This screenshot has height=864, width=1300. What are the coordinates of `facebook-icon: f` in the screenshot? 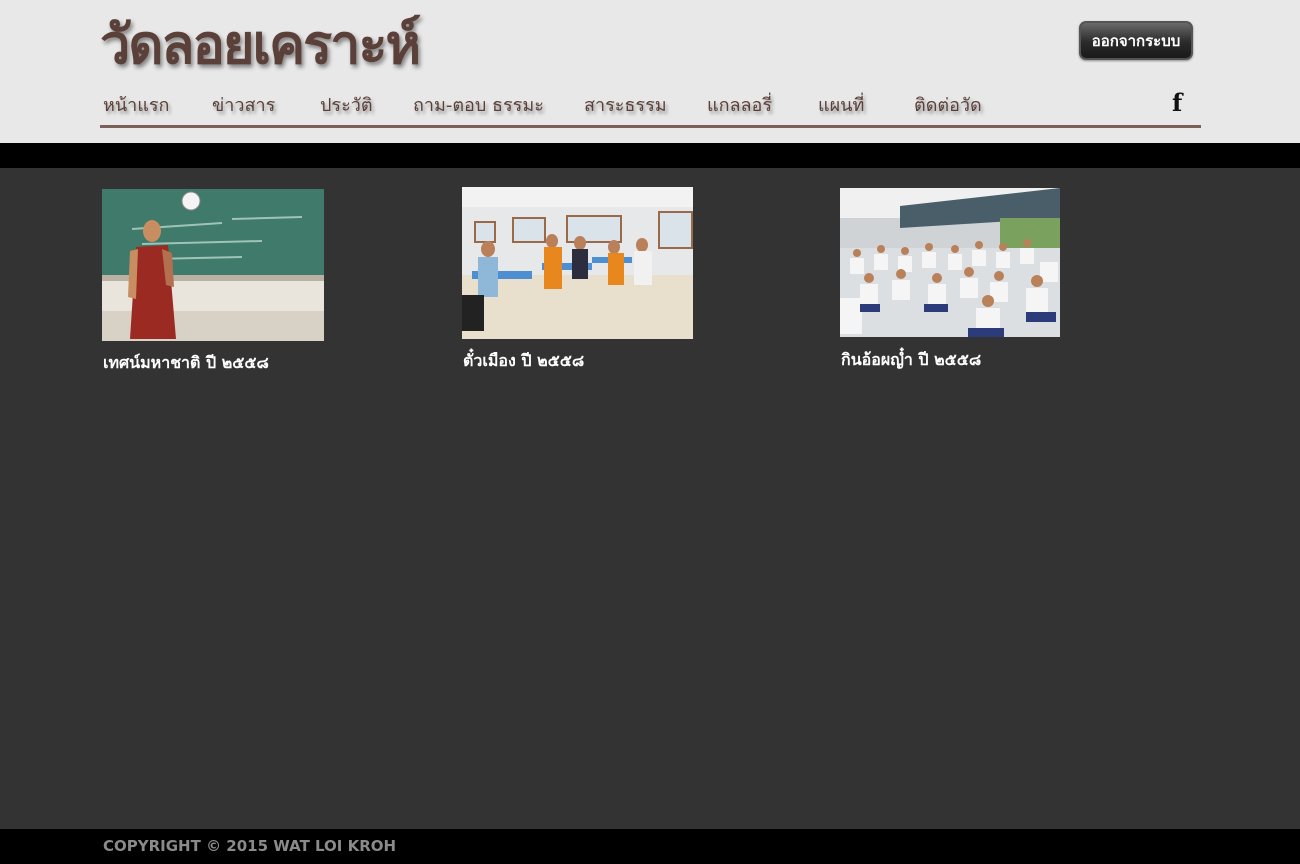 It's located at (1182, 102).